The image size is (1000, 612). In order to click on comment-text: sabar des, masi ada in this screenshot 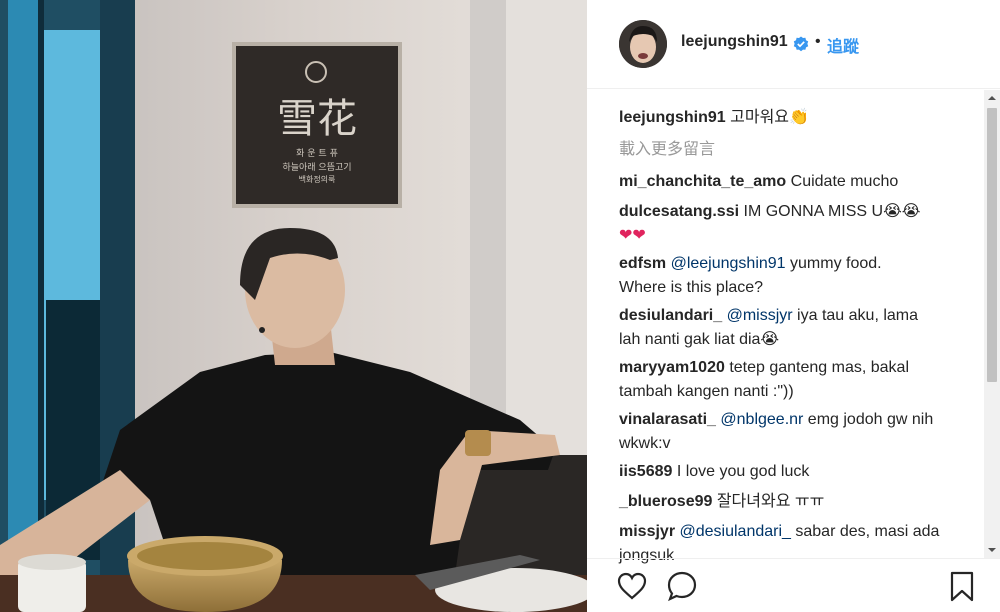, I will do `click(865, 531)`.